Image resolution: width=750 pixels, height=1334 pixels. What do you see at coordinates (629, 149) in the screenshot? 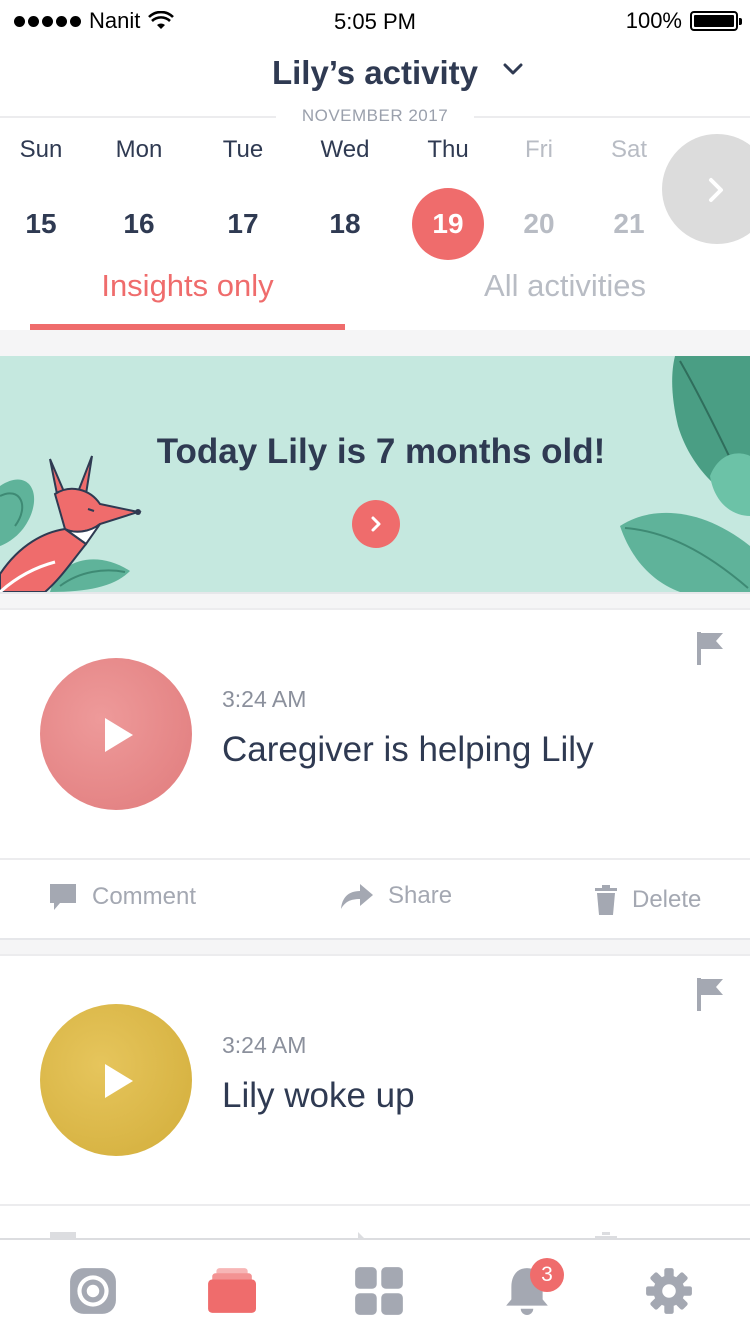
I see `day-name: Sat` at bounding box center [629, 149].